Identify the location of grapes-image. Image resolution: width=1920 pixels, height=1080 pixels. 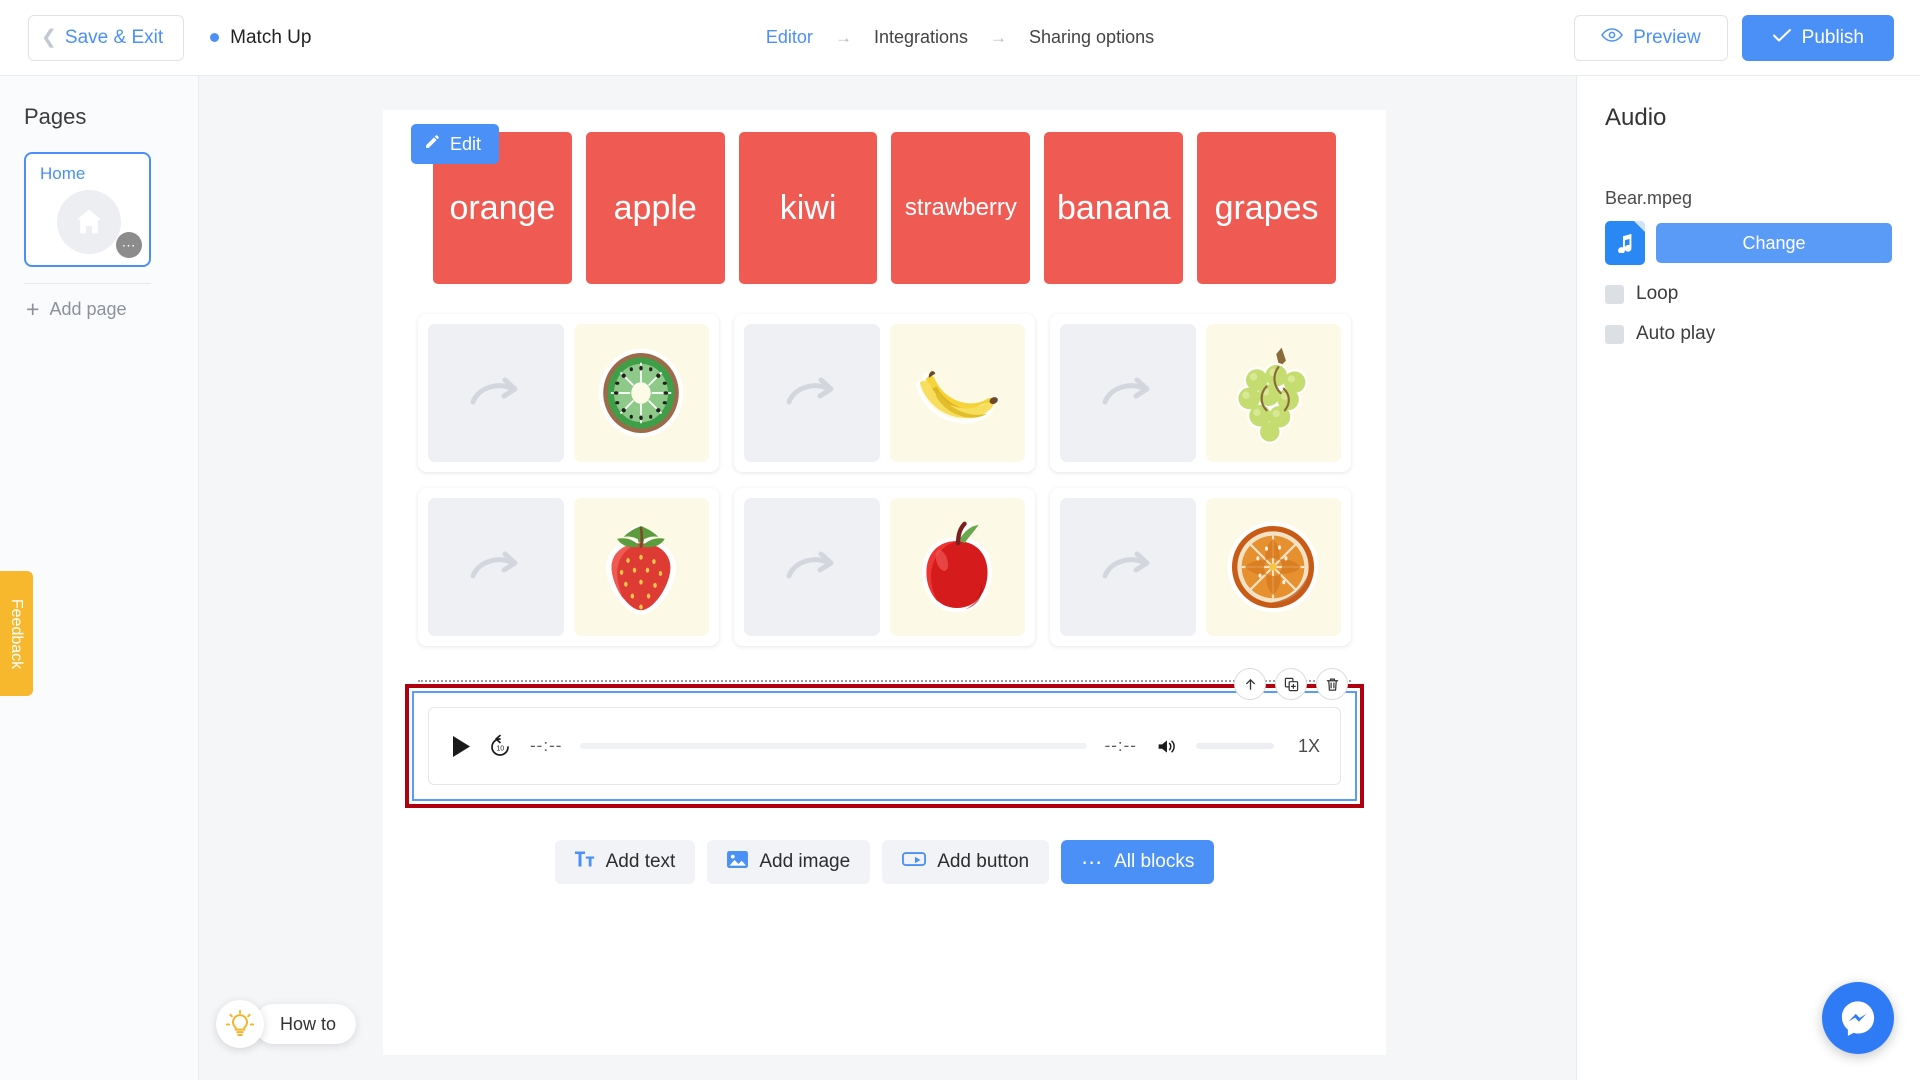
(1272, 395).